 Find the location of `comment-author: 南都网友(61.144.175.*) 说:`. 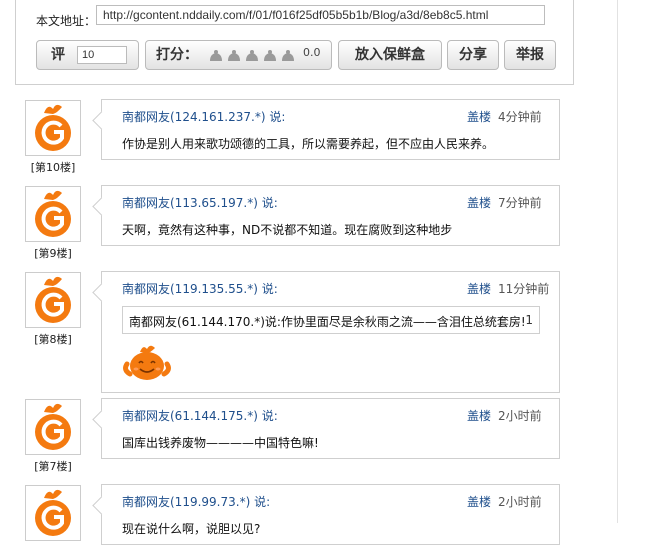

comment-author: 南都网友(61.144.175.*) 说: is located at coordinates (200, 415).